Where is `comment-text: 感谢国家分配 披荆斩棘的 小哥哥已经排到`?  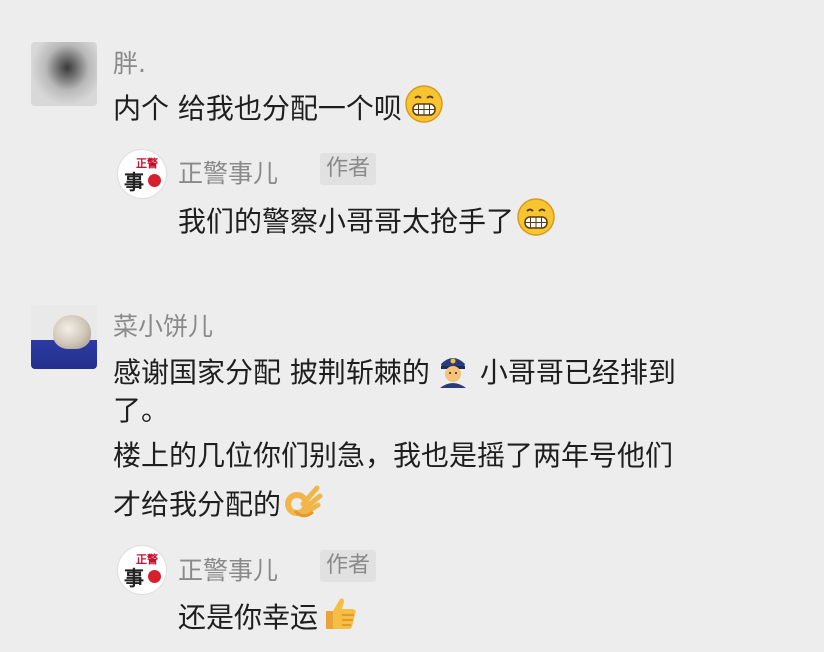 comment-text: 感谢国家分配 披荆斩棘的 小哥哥已经排到 is located at coordinates (394, 372).